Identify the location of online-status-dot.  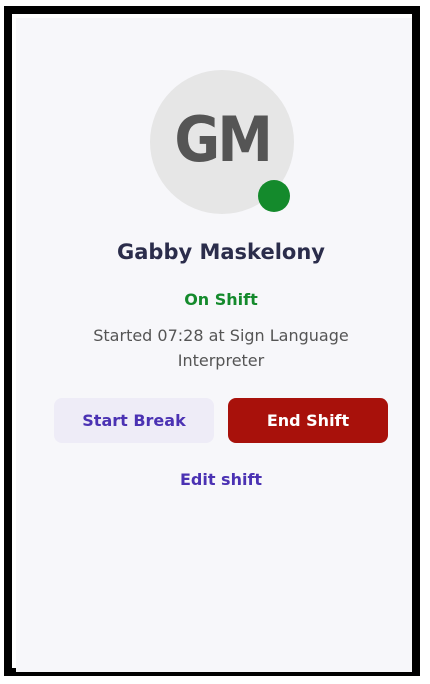
(274, 196).